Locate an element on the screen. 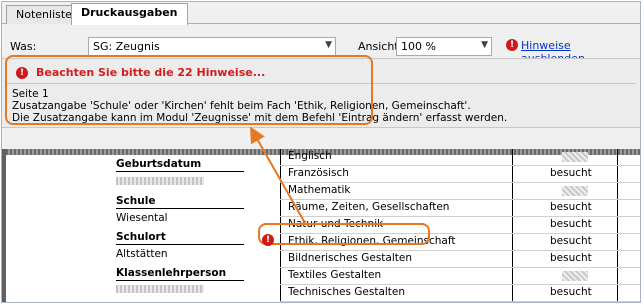 The width and height of the screenshot is (644, 305). subject-name: Mathematik is located at coordinates (319, 190).